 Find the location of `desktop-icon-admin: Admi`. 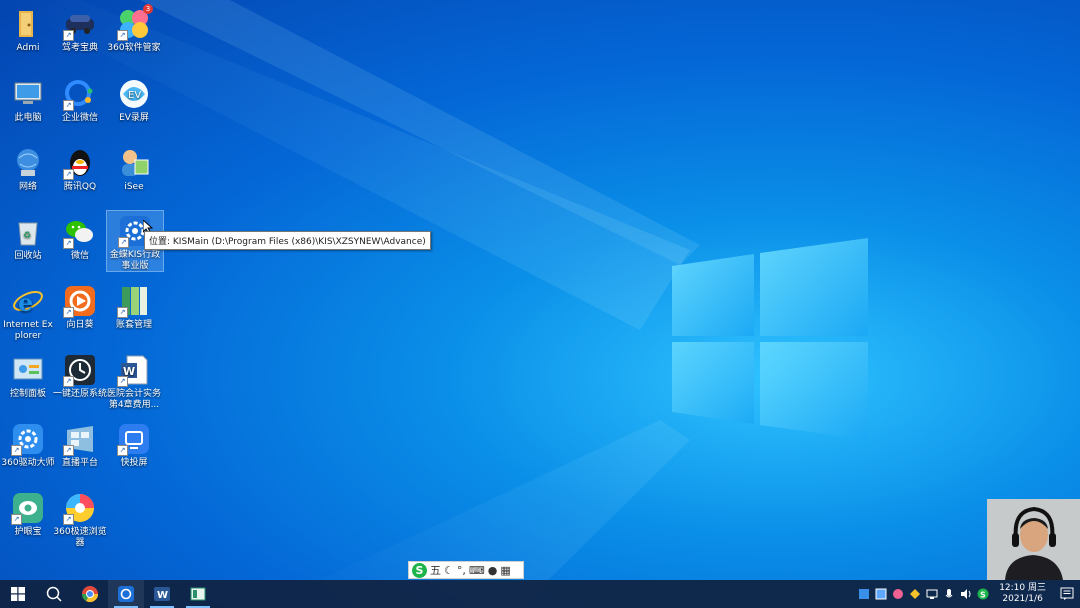

desktop-icon-admin: Admi is located at coordinates (28, 37).